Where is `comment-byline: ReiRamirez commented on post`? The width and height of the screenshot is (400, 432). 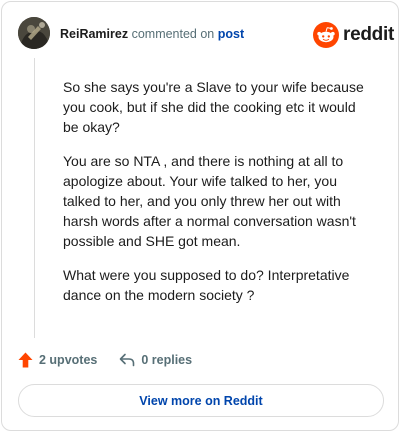 comment-byline: ReiRamirez commented on post is located at coordinates (152, 34).